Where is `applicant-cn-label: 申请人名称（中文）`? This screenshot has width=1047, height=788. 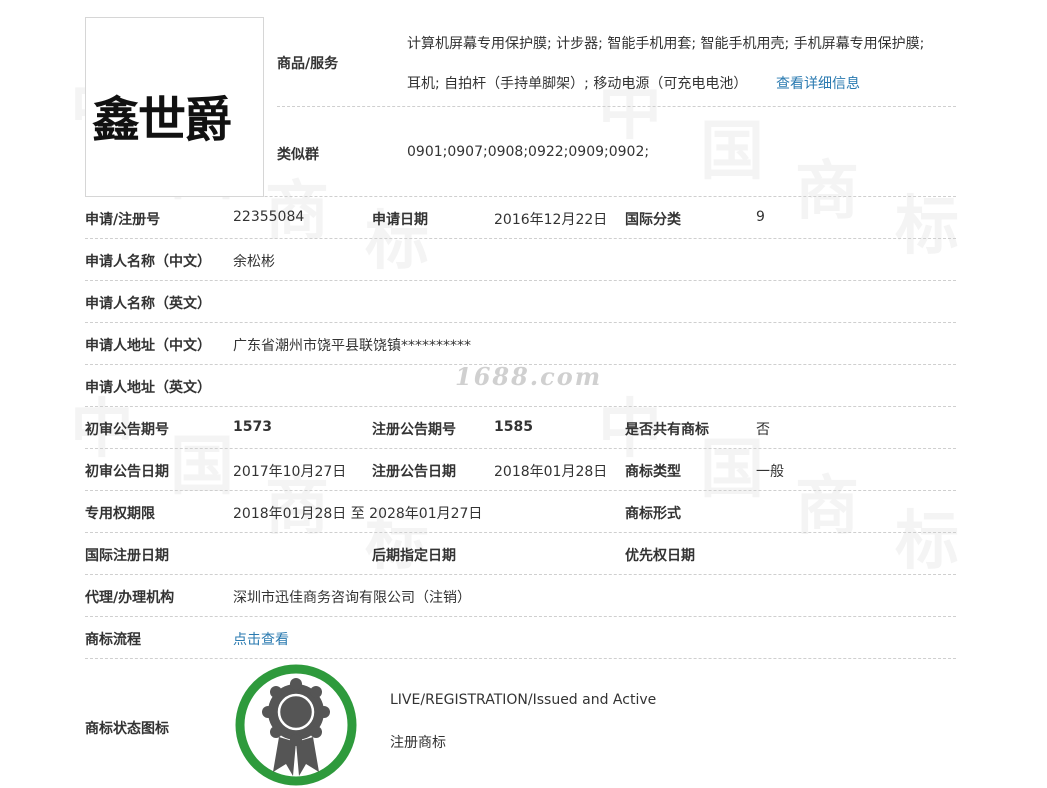 applicant-cn-label: 申请人名称（中文） is located at coordinates (148, 262).